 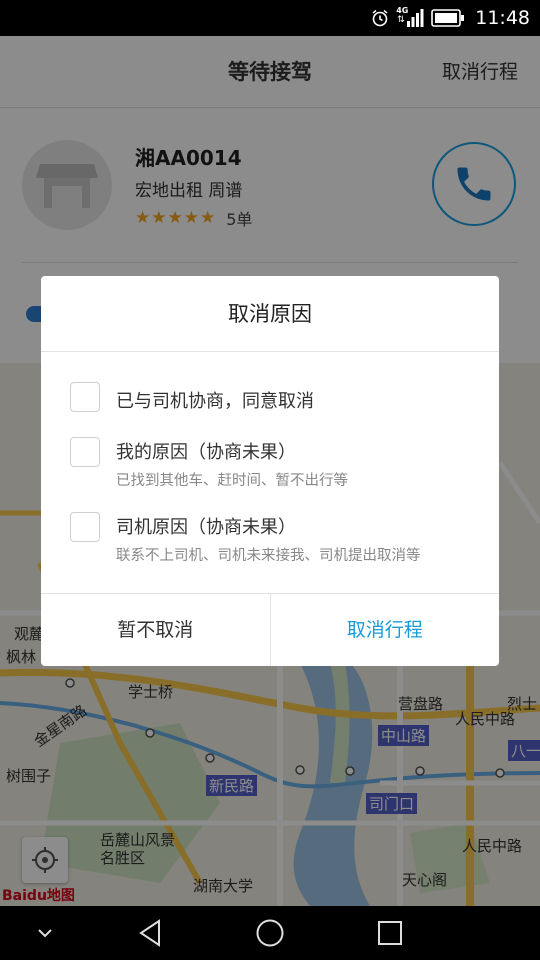 I want to click on battery-icon, so click(x=448, y=18).